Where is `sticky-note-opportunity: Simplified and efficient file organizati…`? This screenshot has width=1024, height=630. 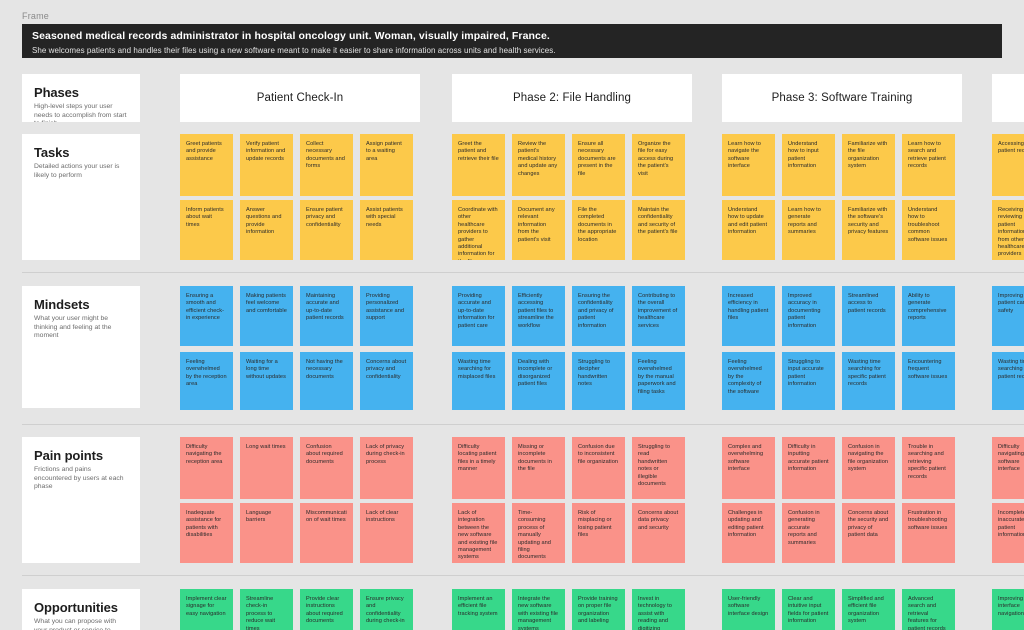
sticky-note-opportunity: Simplified and efficient file organizati… is located at coordinates (868, 609).